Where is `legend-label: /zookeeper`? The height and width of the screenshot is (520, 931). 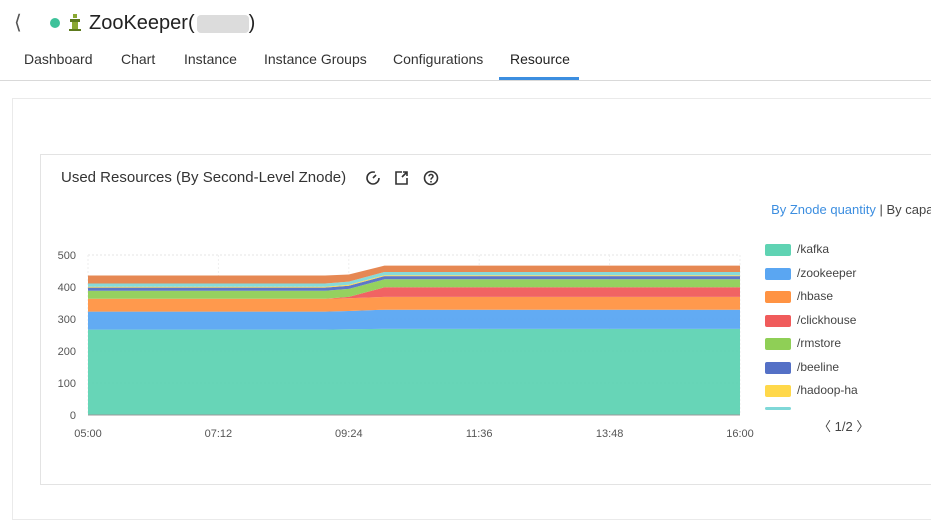 legend-label: /zookeeper is located at coordinates (827, 272).